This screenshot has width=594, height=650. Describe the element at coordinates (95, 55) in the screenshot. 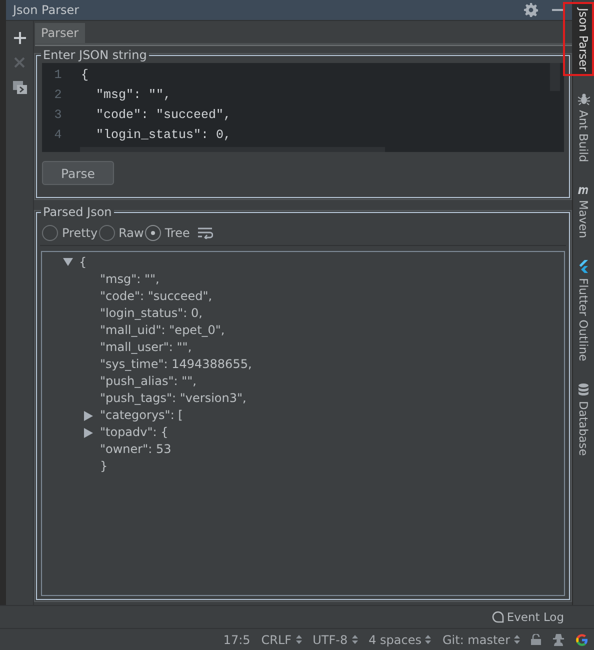

I see `group-title: Enter JSON string` at that location.